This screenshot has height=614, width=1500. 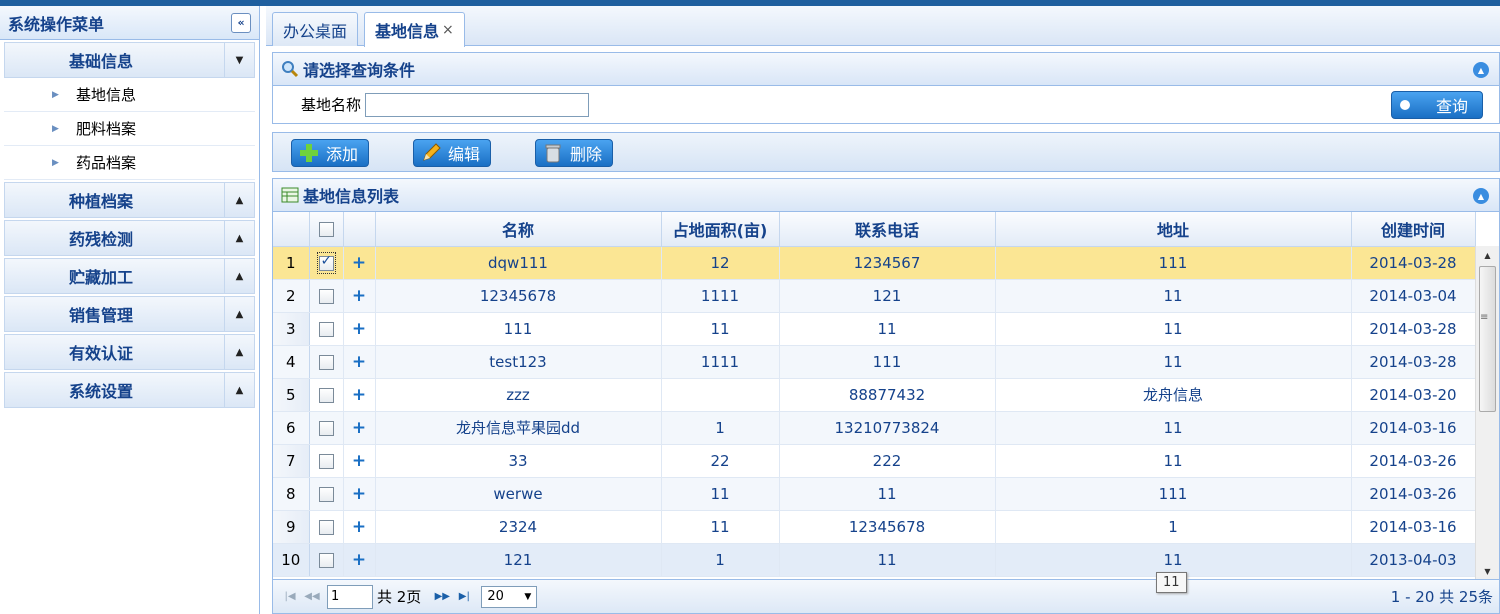 I want to click on table-row: 3 + 111 11 11 11 2014-03-28, so click(x=874, y=329).